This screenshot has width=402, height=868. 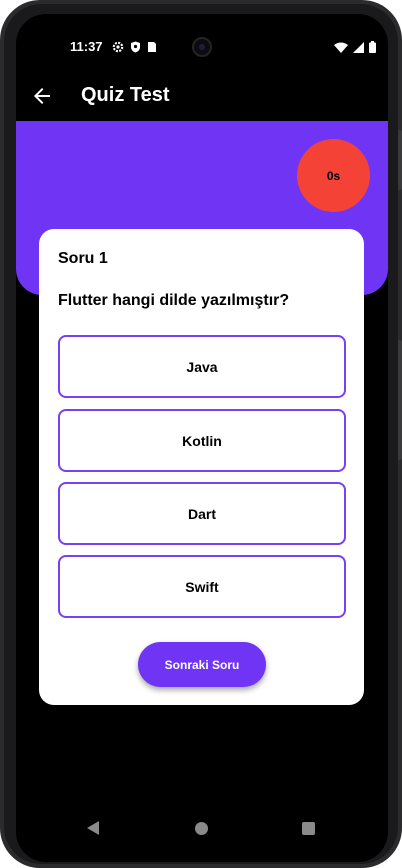 I want to click on status-icons-right, so click(x=355, y=49).